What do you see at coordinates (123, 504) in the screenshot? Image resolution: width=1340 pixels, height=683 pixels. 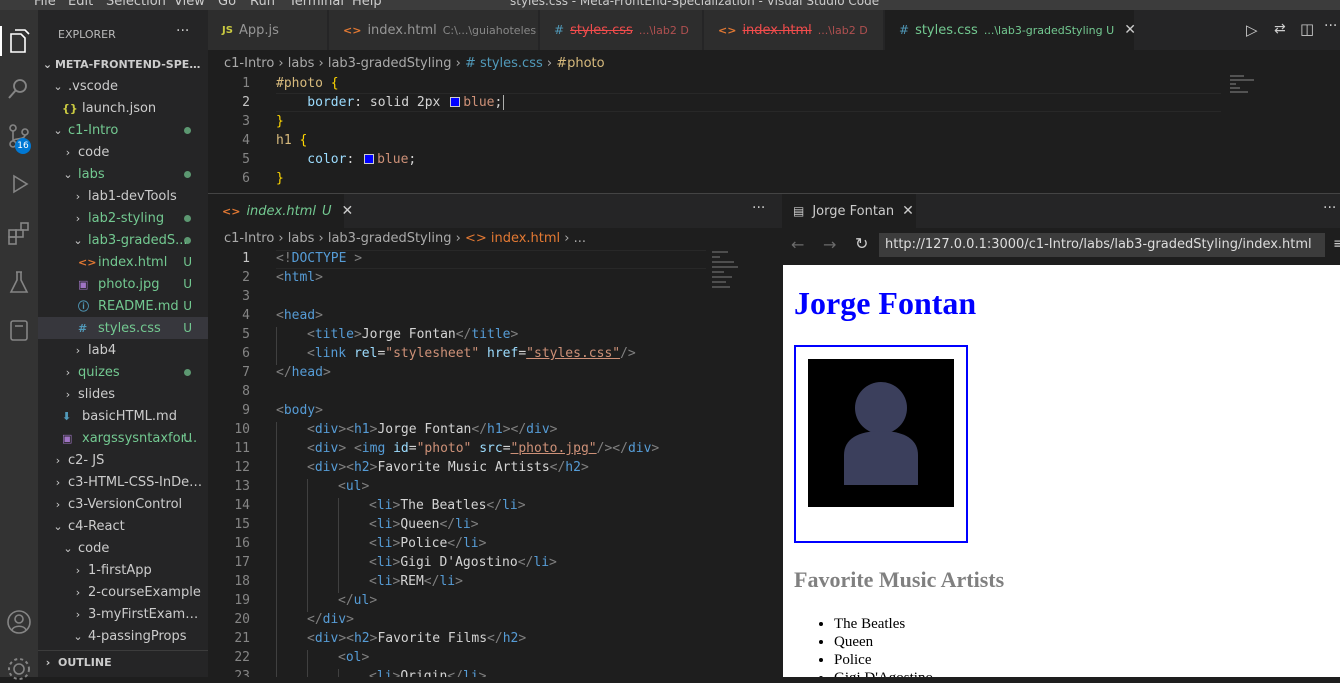 I see `folder-c3-versioncontrol: › c3-VersionControl` at bounding box center [123, 504].